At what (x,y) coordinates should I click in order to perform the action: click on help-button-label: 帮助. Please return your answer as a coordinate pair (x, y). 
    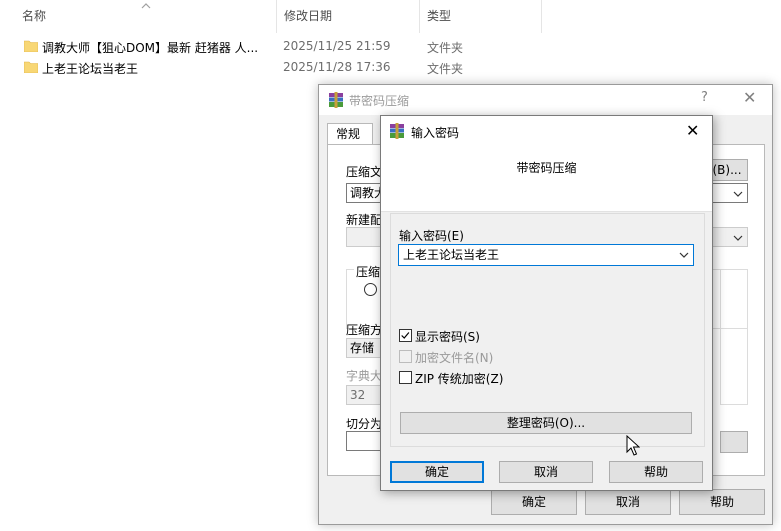
    Looking at the image, I should click on (655, 472).